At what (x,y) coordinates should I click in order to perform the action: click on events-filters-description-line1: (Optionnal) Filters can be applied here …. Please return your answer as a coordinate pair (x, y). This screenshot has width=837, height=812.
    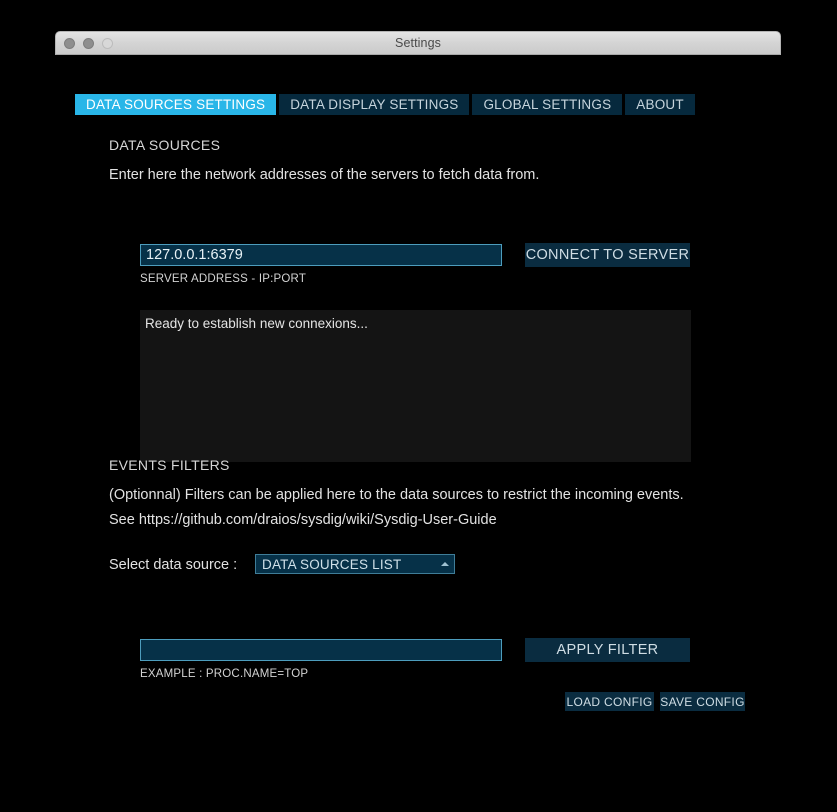
    Looking at the image, I should click on (396, 495).